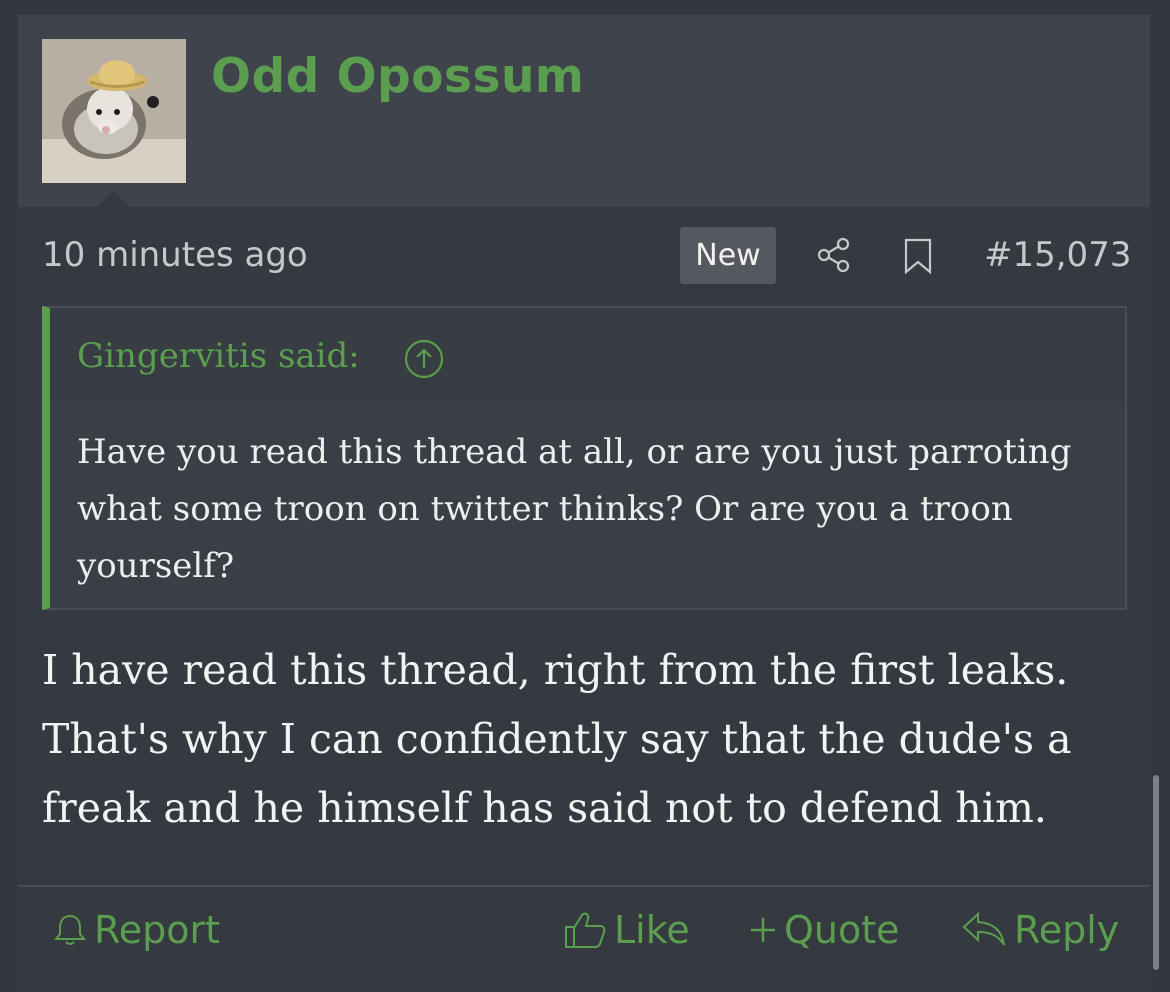 The height and width of the screenshot is (992, 1170). Describe the element at coordinates (918, 256) in the screenshot. I see `bookmark-icon` at that location.